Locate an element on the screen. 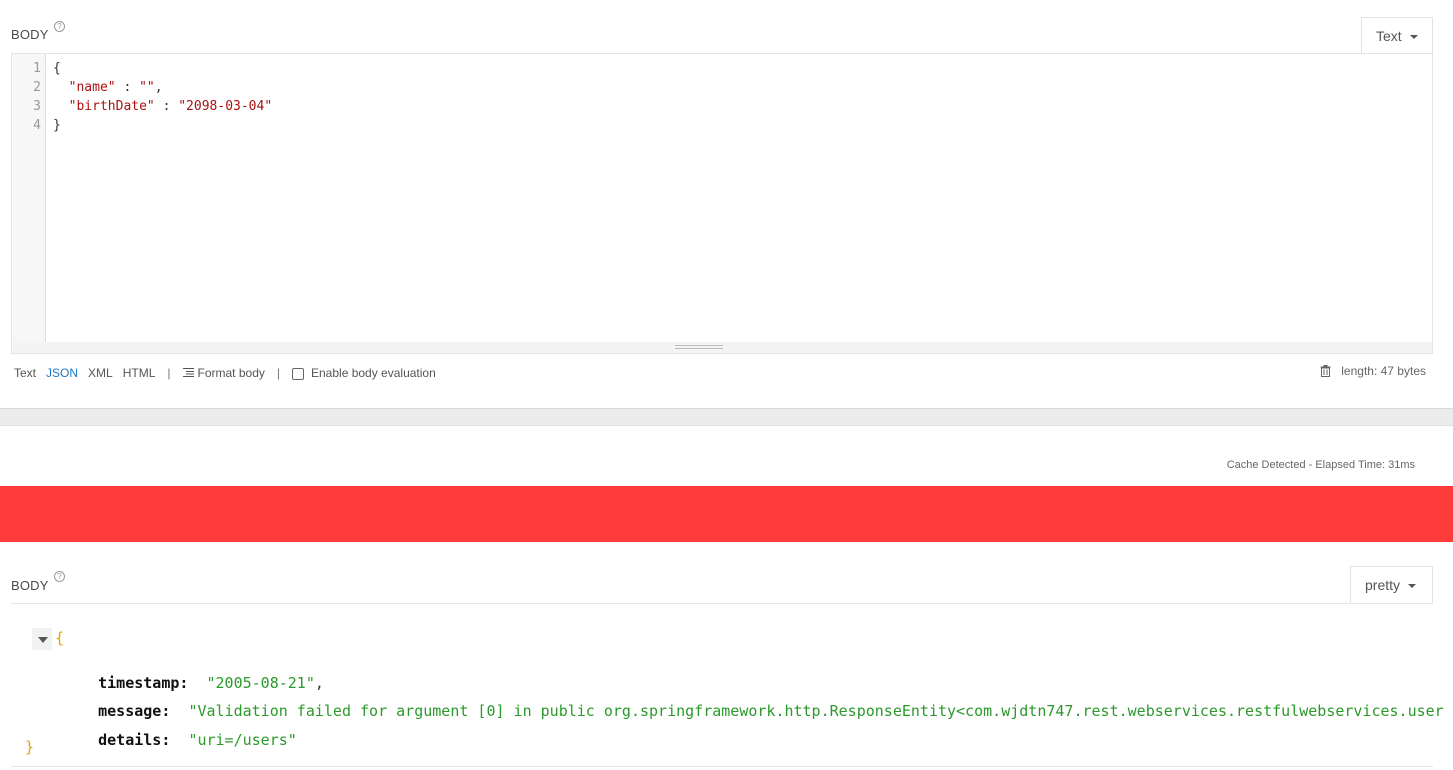 The image size is (1453, 770). code-line: { is located at coordinates (57, 68).